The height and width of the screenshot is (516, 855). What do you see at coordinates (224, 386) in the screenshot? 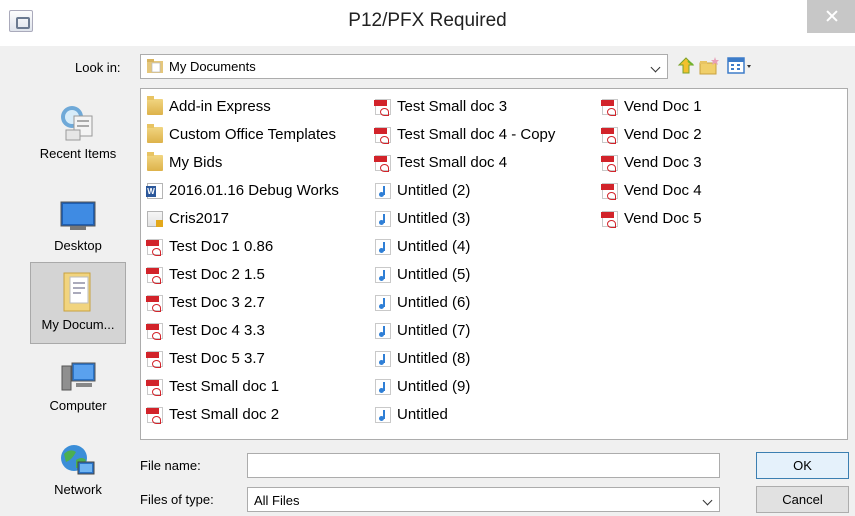
I see `file-name: Test Small doc 1` at bounding box center [224, 386].